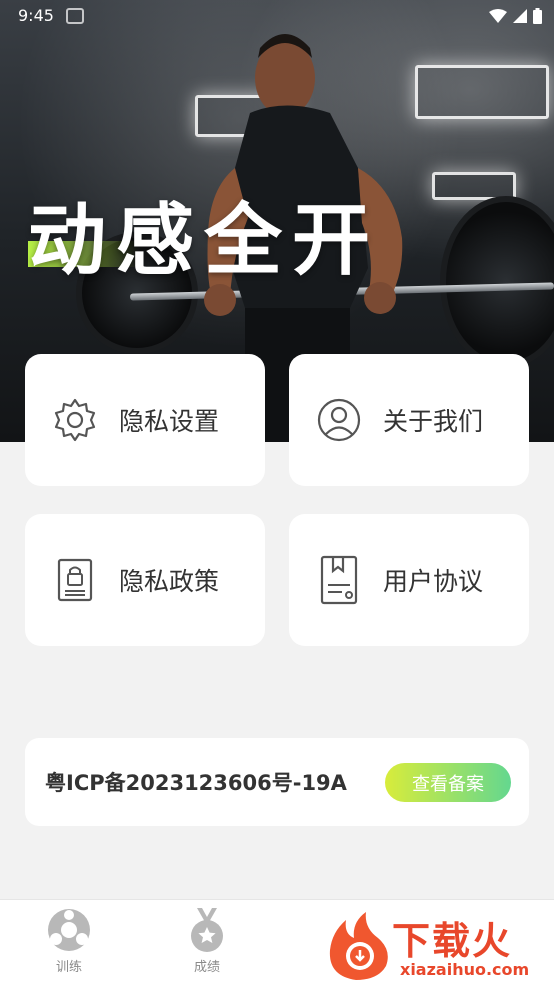 The height and width of the screenshot is (985, 554). I want to click on ceiling-light, so click(482, 92).